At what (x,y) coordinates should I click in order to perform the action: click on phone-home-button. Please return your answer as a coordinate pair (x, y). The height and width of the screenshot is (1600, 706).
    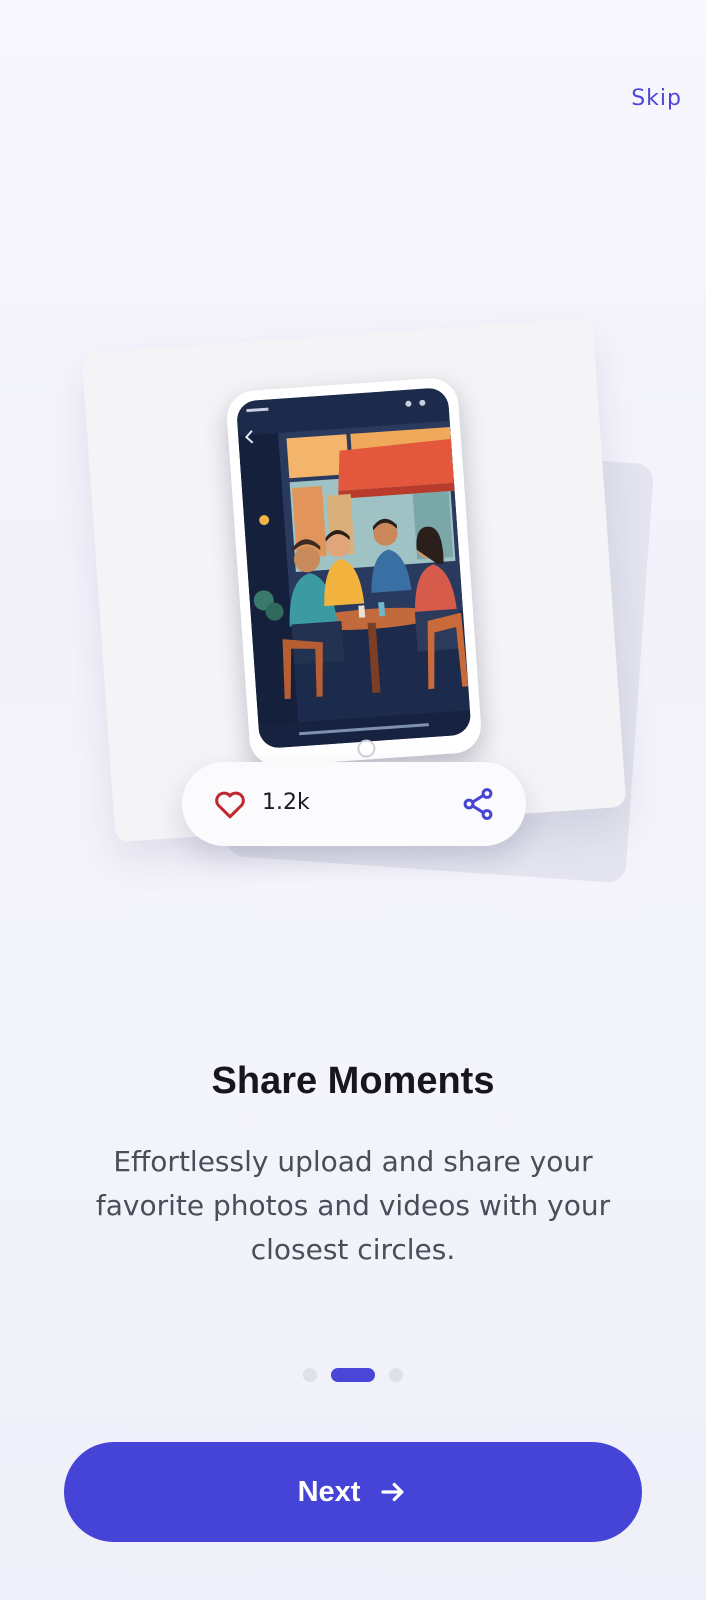
    Looking at the image, I should click on (366, 748).